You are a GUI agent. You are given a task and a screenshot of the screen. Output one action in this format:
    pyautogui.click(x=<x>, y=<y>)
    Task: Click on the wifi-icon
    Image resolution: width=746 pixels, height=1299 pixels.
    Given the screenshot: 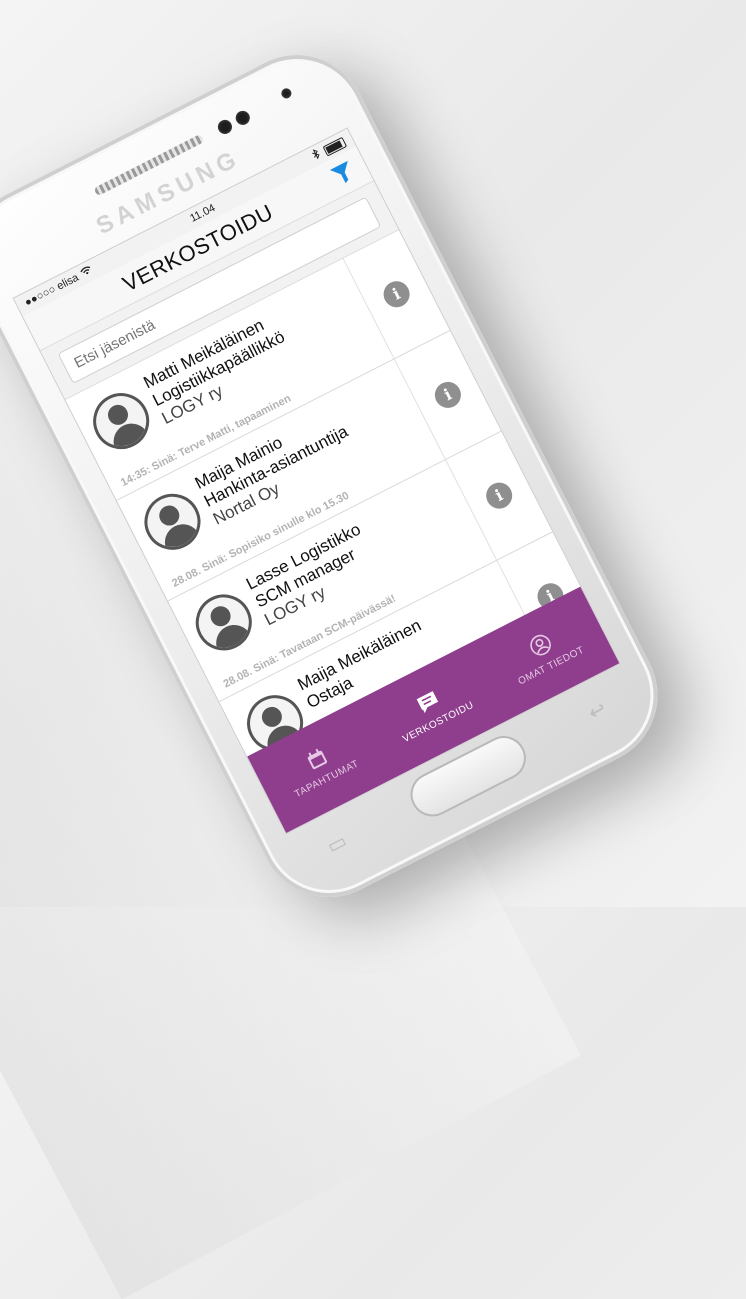 What is the action you would take?
    pyautogui.click(x=87, y=272)
    